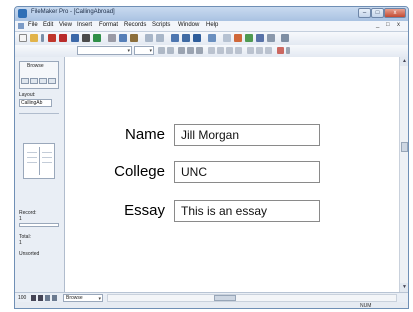  What do you see at coordinates (20, 219) in the screenshot?
I see `record-number: 1` at bounding box center [20, 219].